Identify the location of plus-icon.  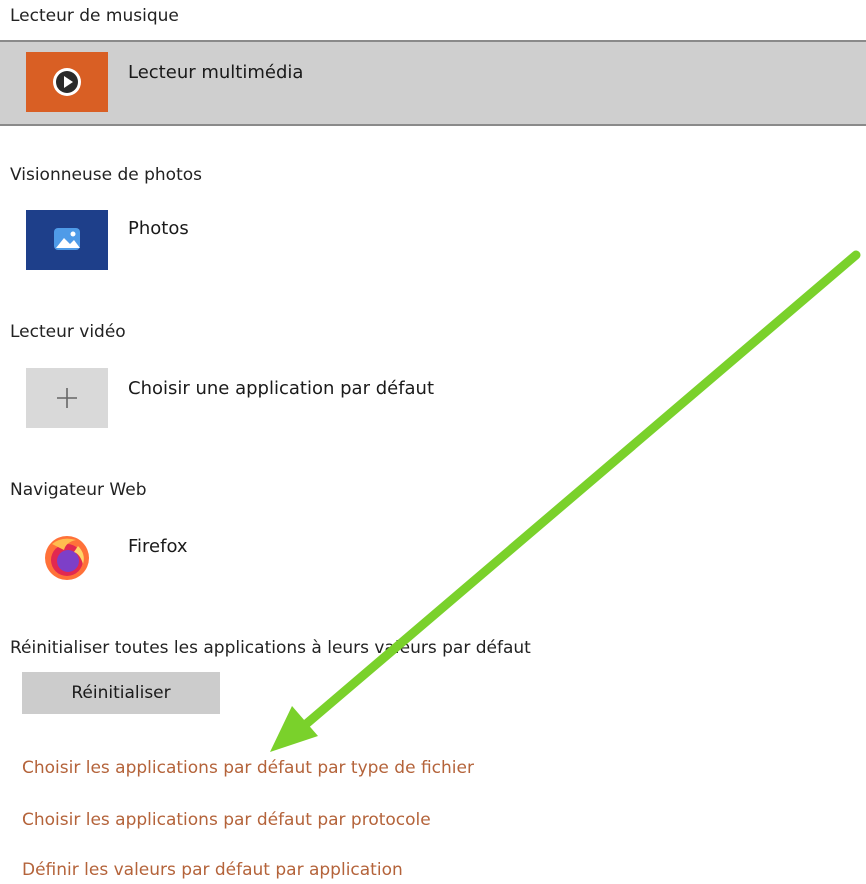
(67, 398).